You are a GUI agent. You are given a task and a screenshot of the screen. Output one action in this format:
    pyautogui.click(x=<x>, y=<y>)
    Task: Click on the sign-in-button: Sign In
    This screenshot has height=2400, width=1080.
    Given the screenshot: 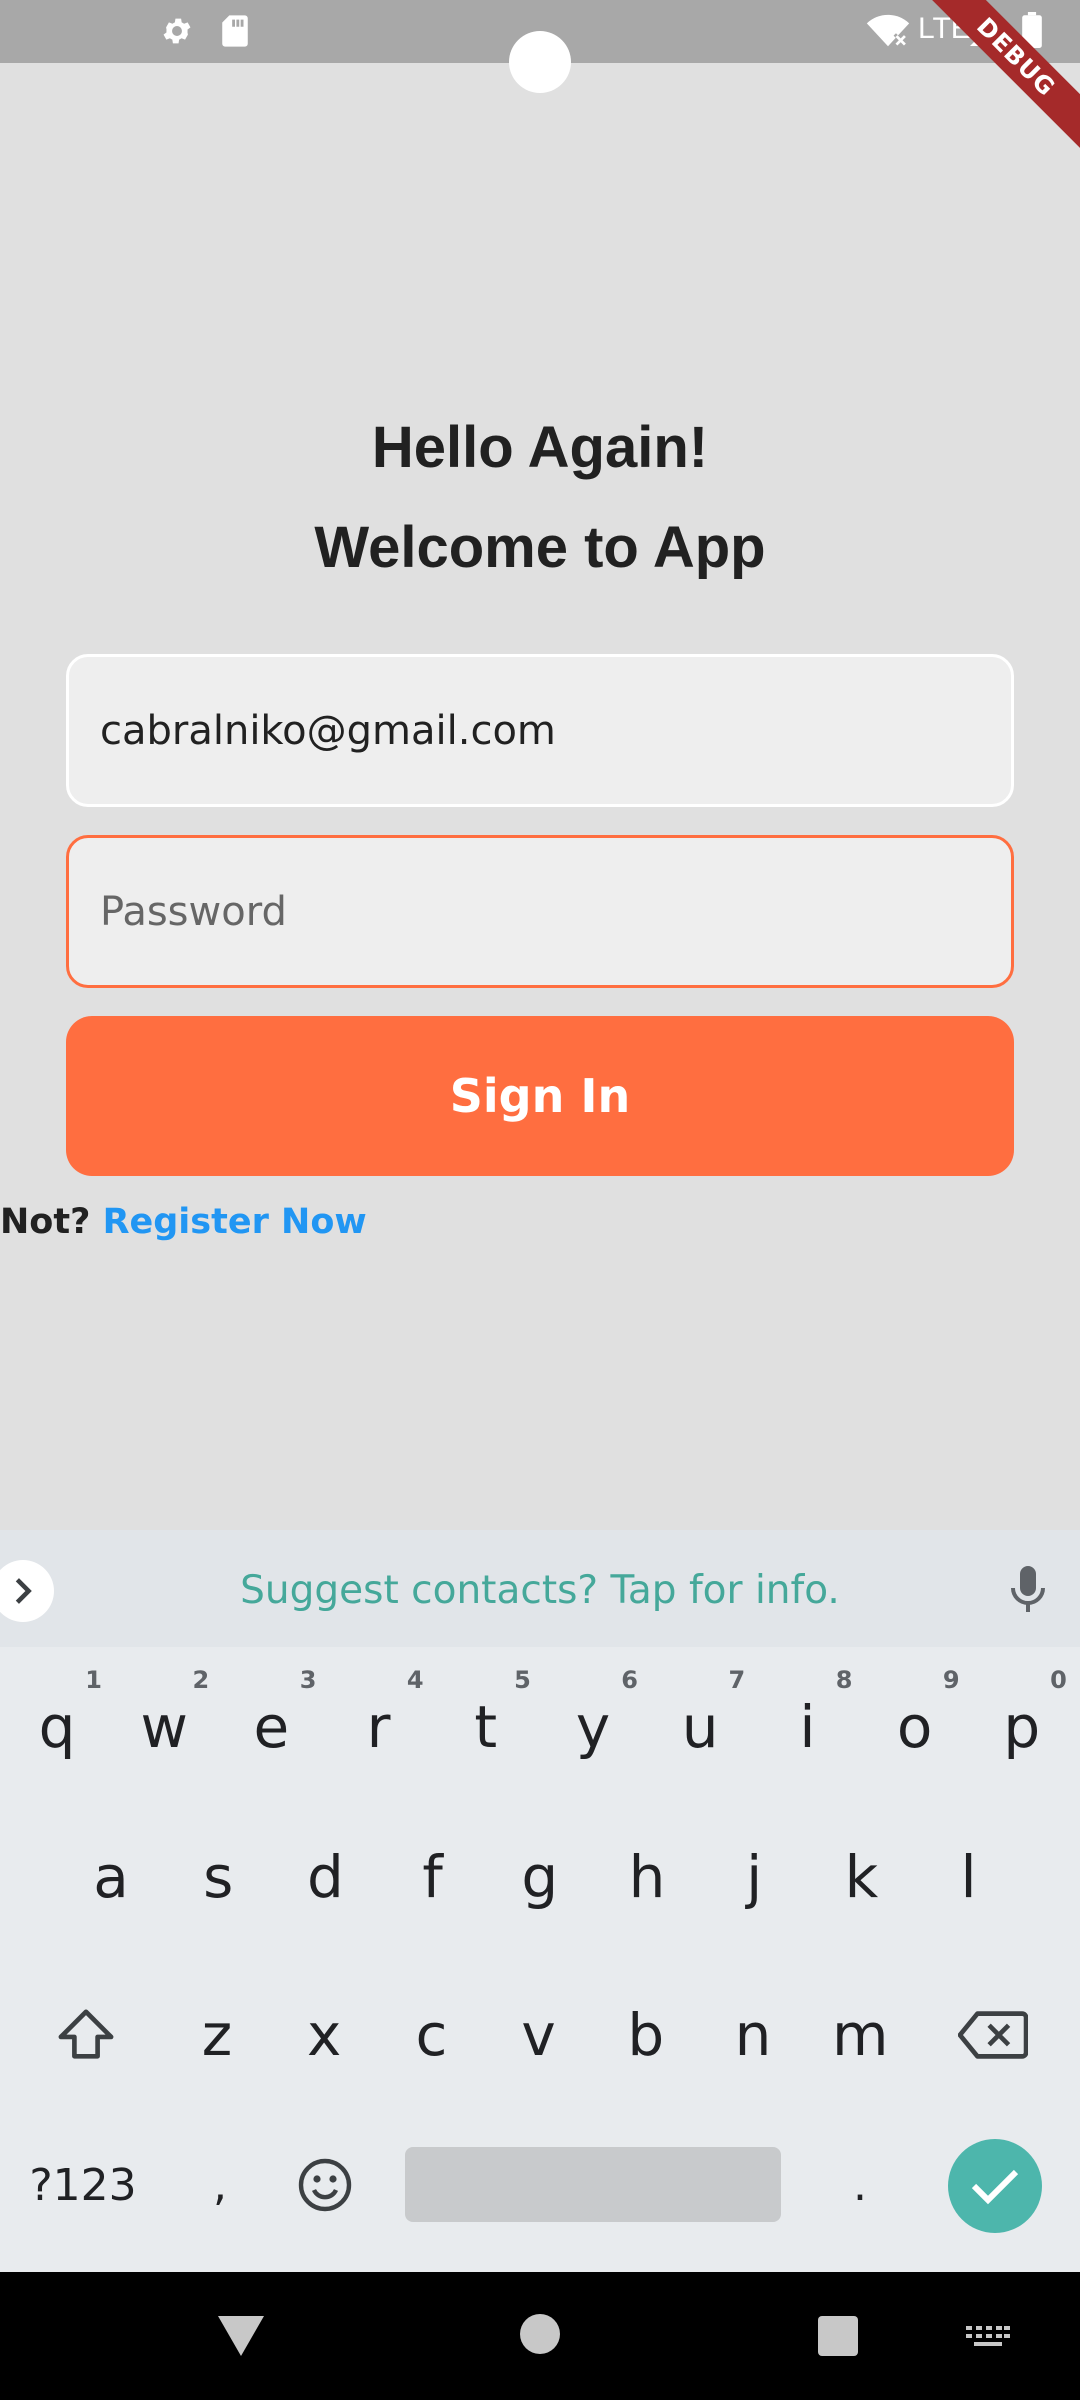 What is the action you would take?
    pyautogui.click(x=540, y=1096)
    